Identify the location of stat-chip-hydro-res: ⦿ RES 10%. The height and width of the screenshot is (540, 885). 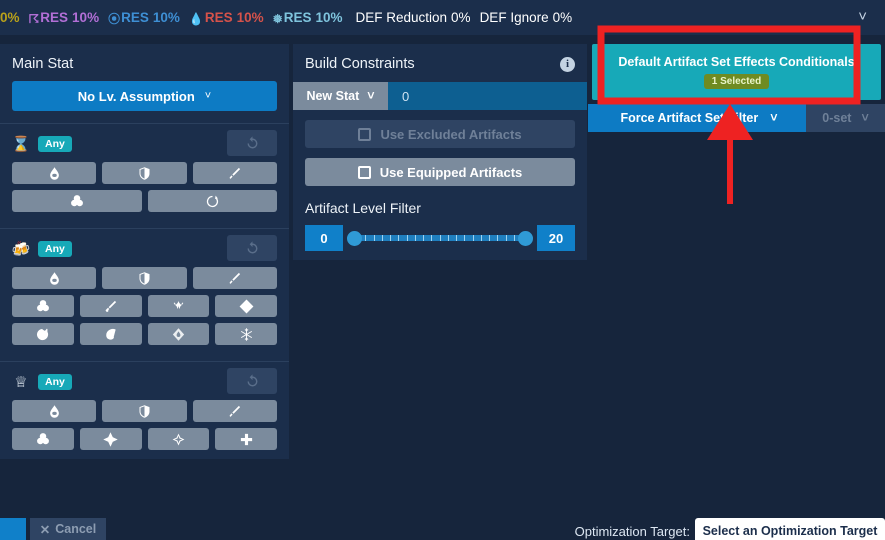
(144, 17).